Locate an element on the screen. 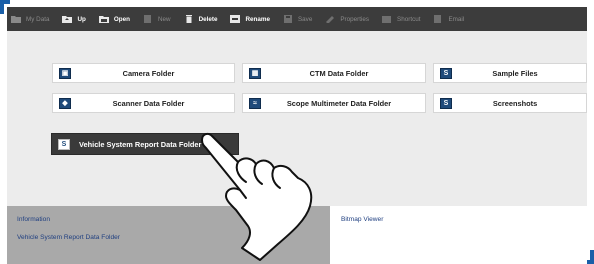 The width and height of the screenshot is (594, 264). bitmap-viewer-title: Bitmap Viewer is located at coordinates (362, 219).